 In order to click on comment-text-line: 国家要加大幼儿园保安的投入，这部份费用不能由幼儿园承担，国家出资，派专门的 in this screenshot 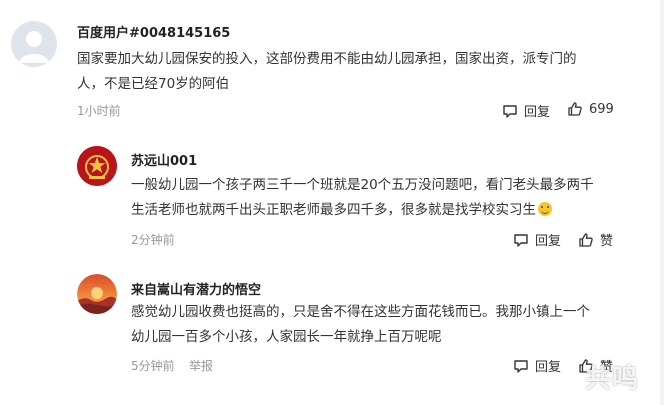, I will do `click(327, 59)`.